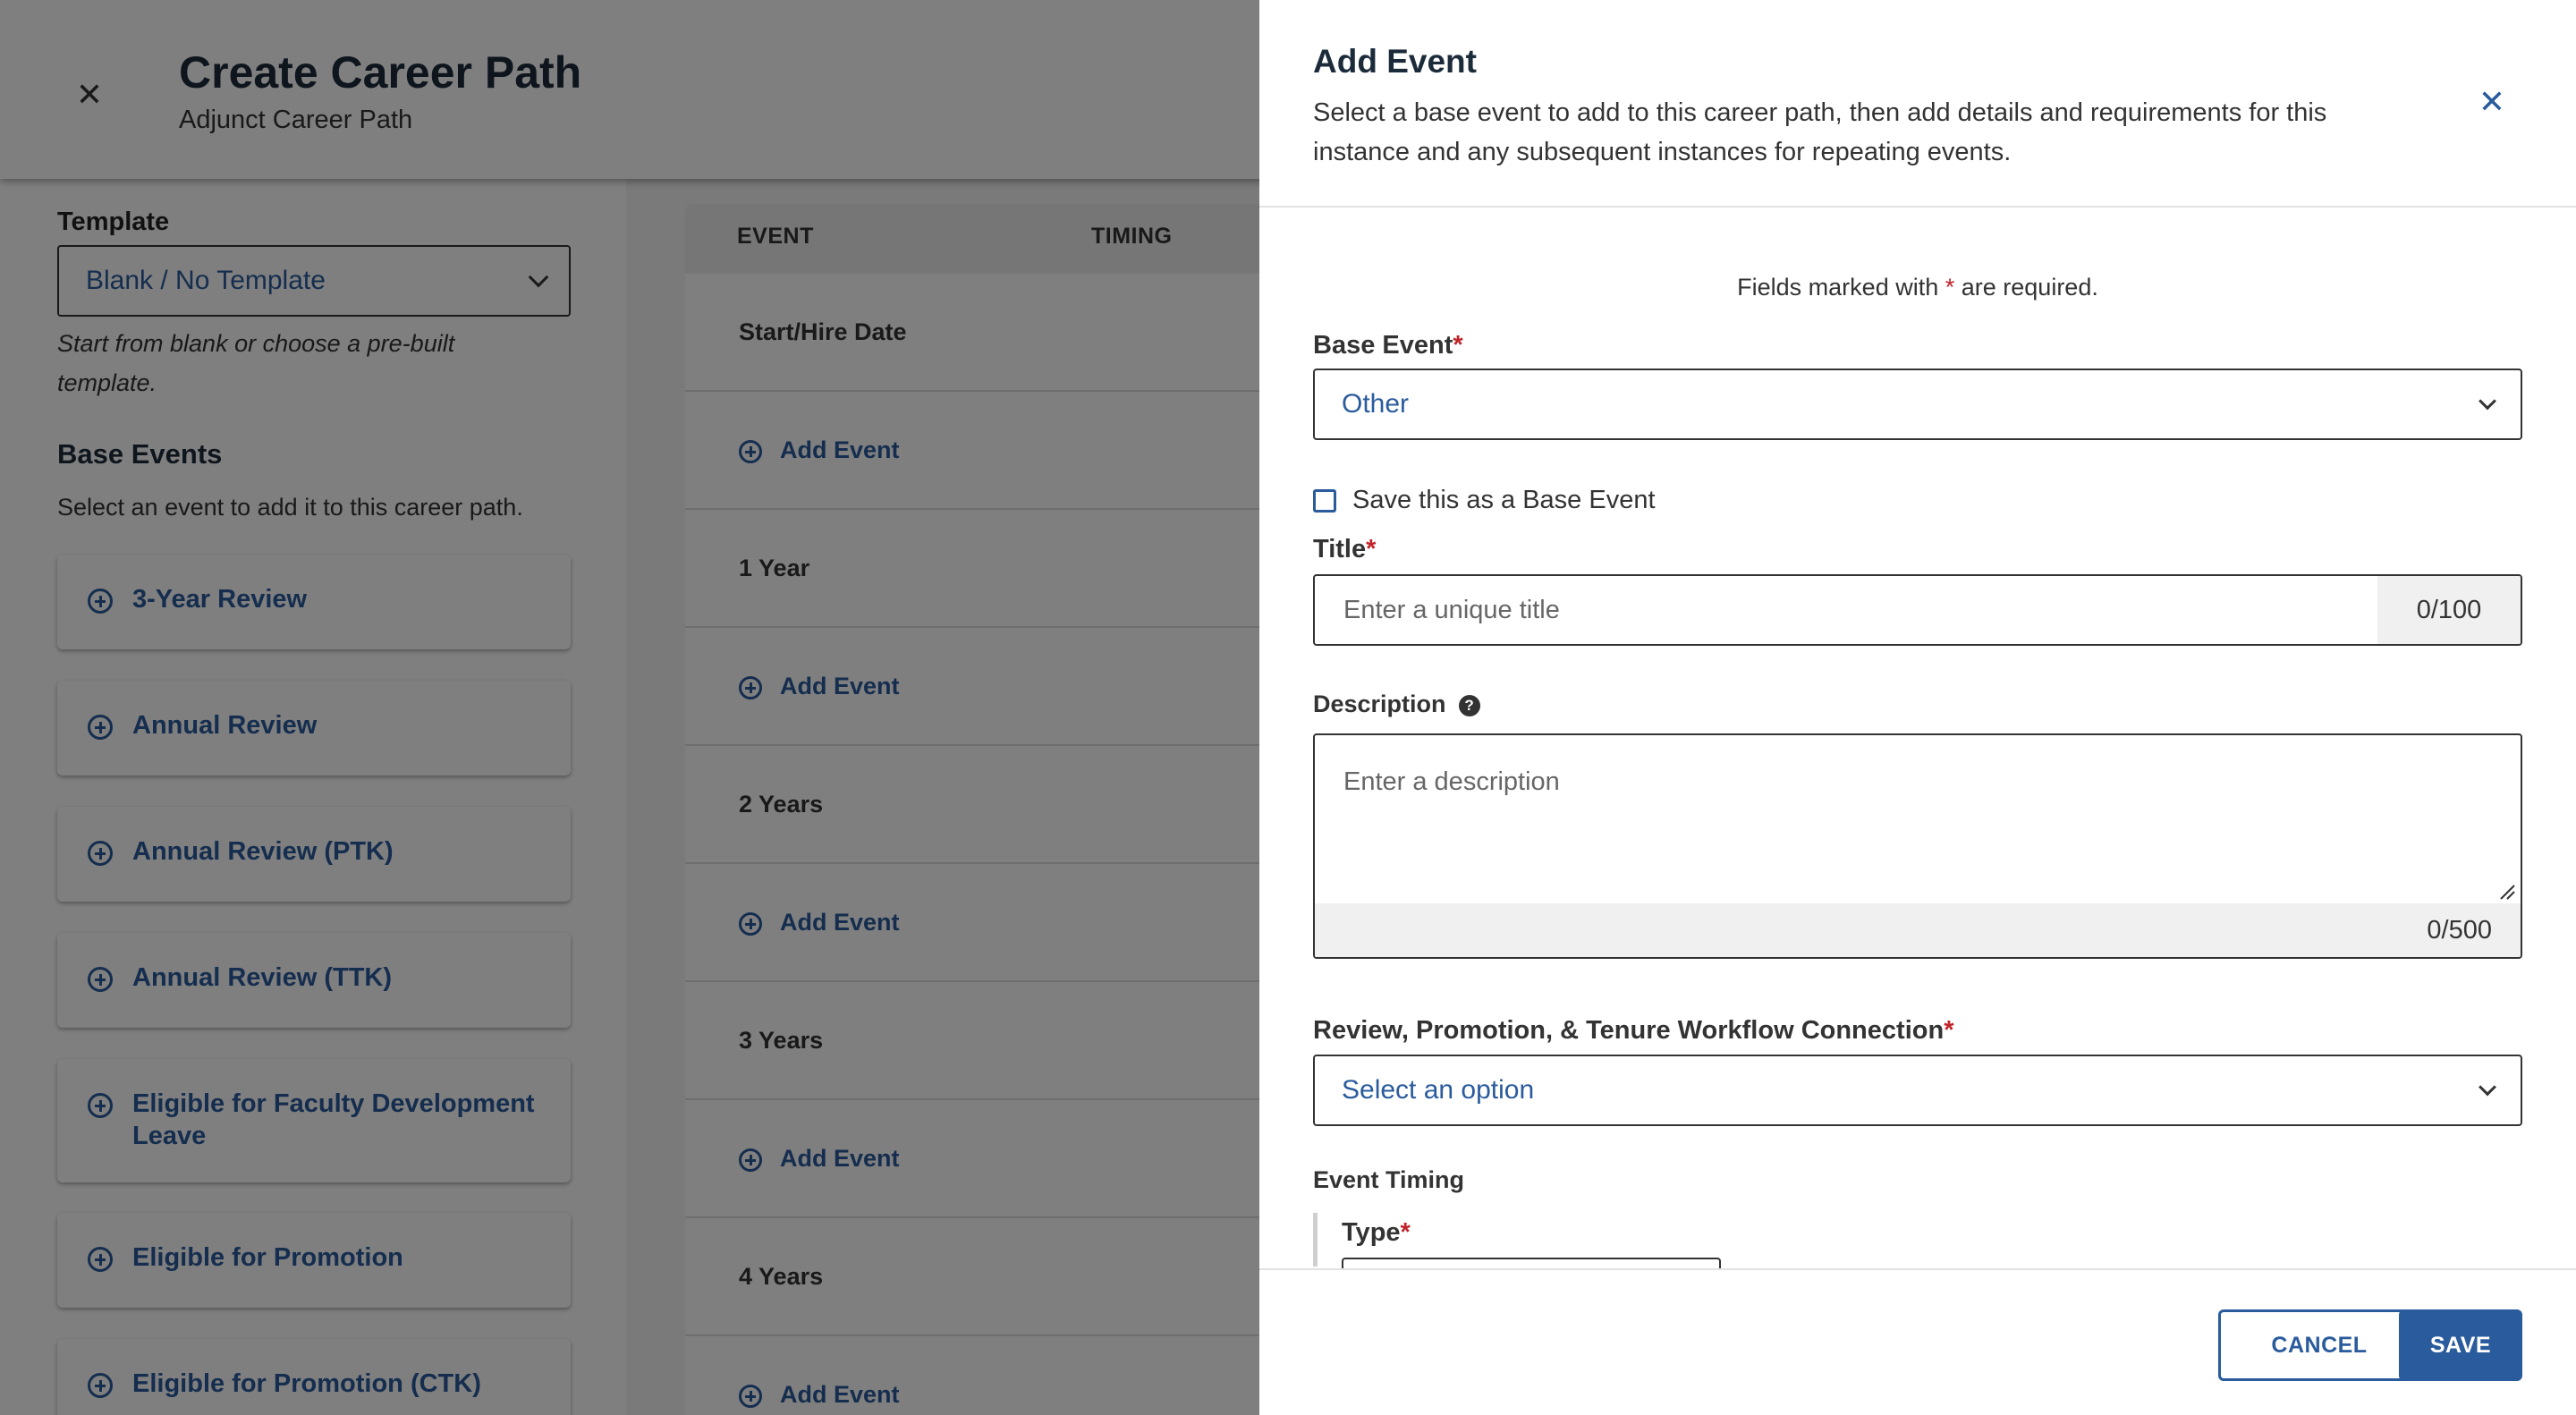  I want to click on base-event-label: Base Event*, so click(1388, 346).